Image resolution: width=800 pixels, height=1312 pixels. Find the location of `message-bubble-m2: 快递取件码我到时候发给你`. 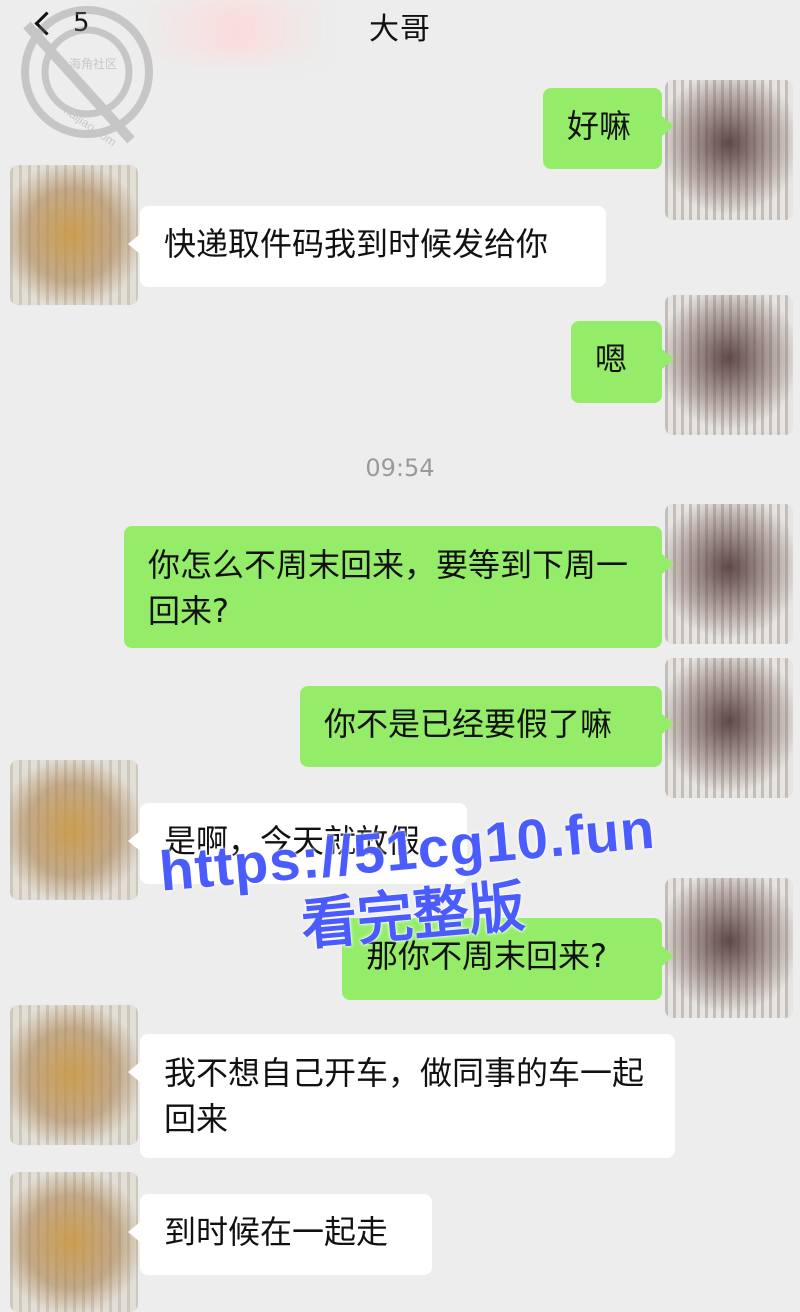

message-bubble-m2: 快递取件码我到时候发给你 is located at coordinates (367, 246).